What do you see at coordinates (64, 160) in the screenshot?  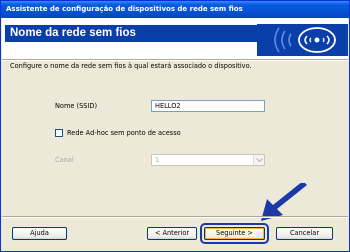 I see `channel-label: Canal` at bounding box center [64, 160].